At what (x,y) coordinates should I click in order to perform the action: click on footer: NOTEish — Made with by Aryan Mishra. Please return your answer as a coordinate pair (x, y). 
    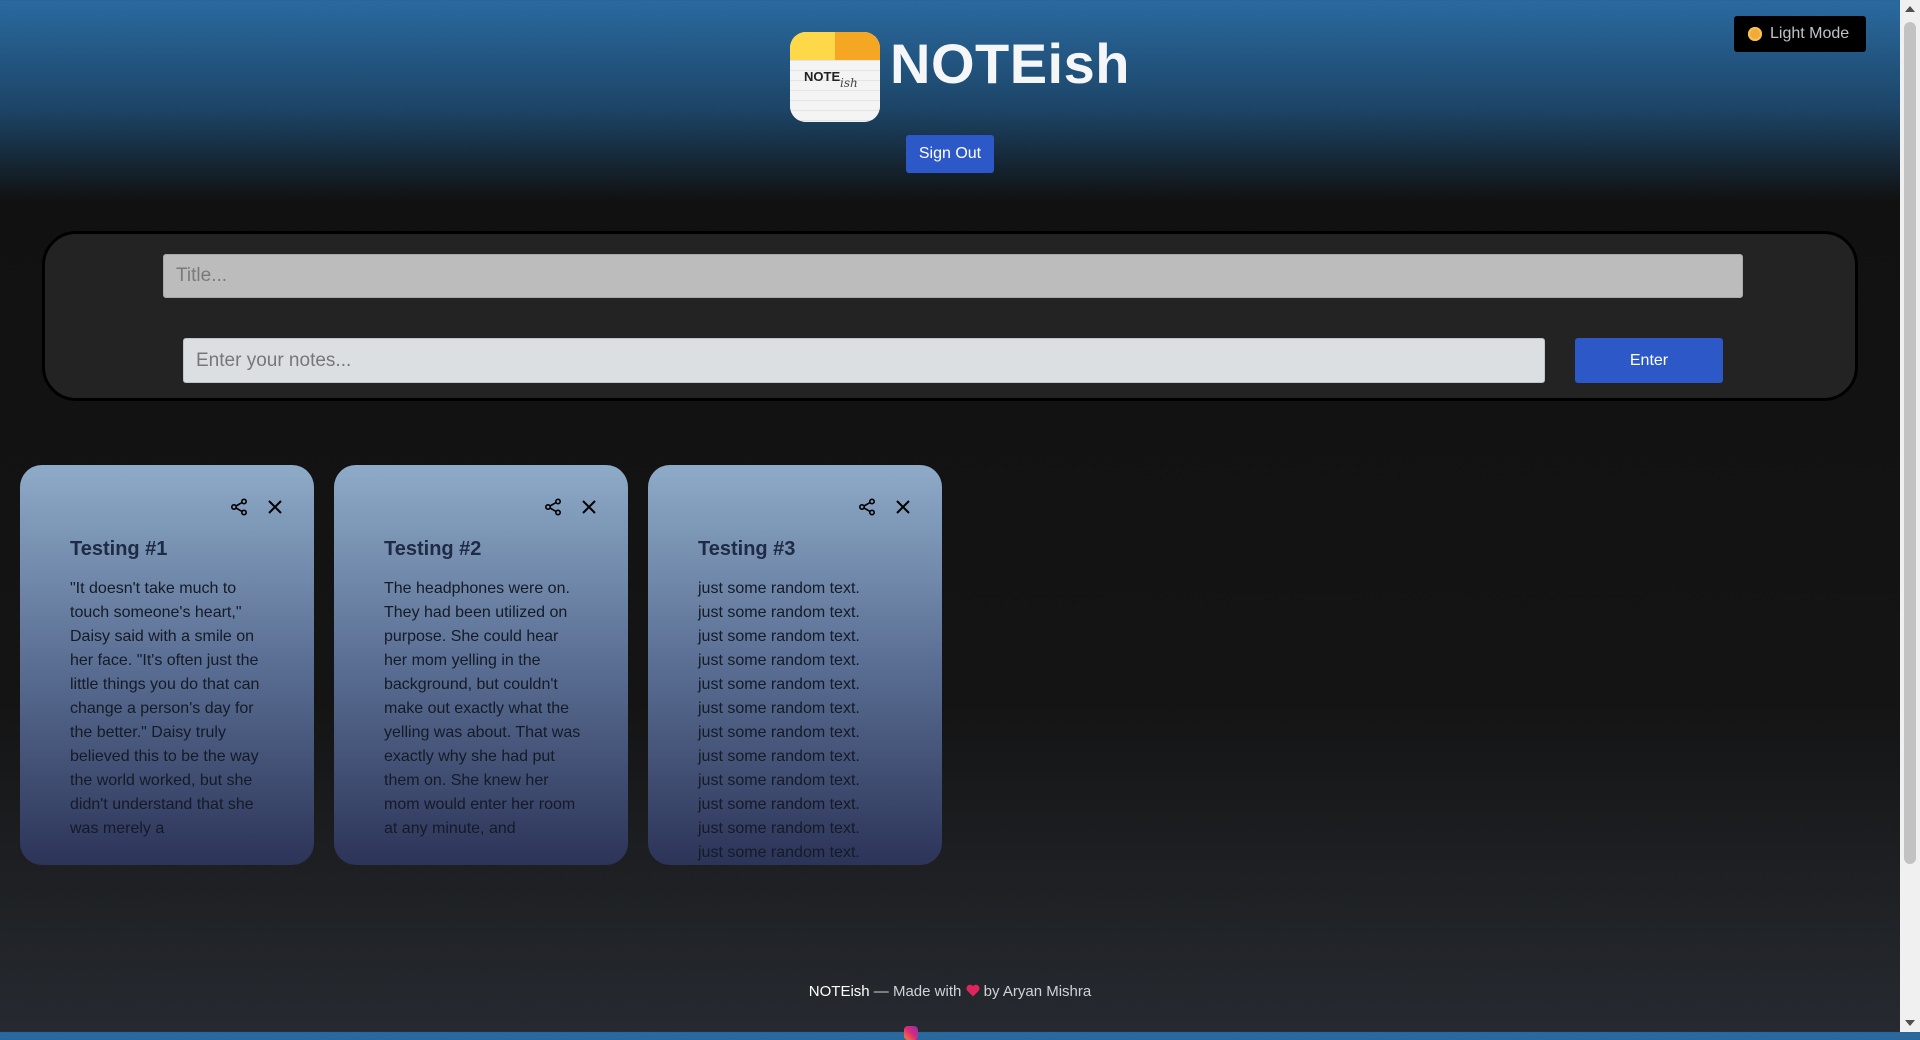
    Looking at the image, I should click on (950, 991).